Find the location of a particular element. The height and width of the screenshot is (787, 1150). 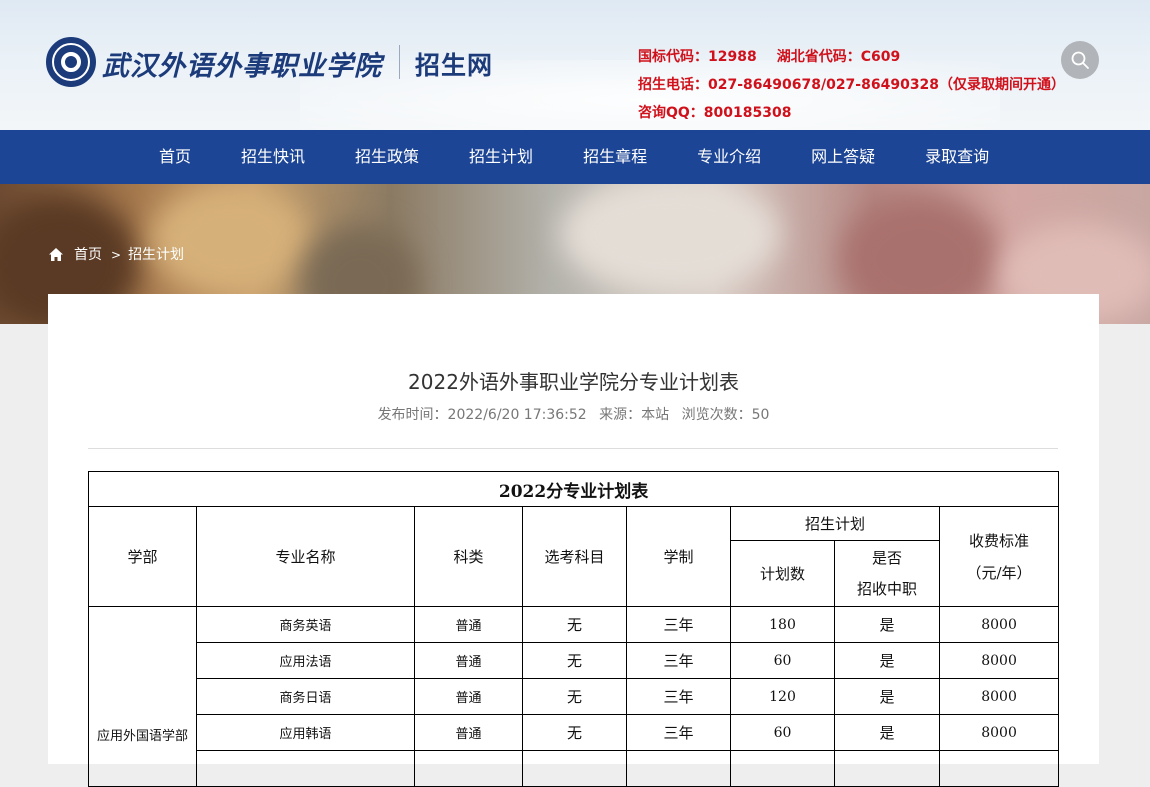

major-cell: 商务英语 is located at coordinates (305, 624).